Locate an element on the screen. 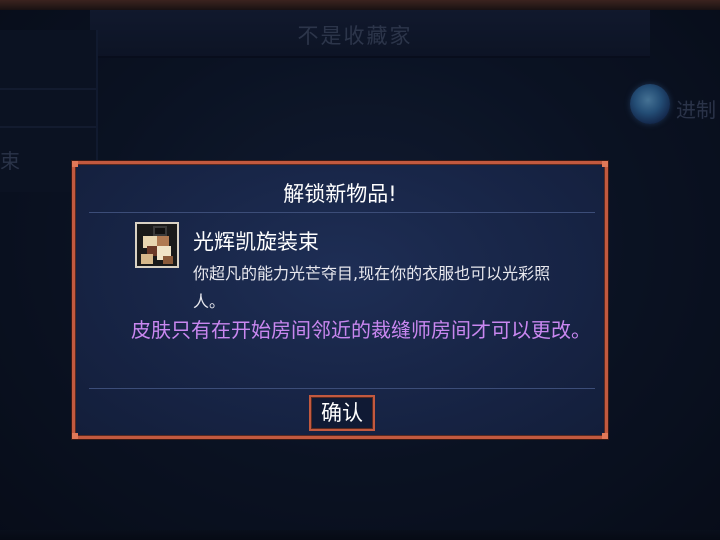 This screenshot has width=720, height=540. item-name: 光辉凯旋装束 is located at coordinates (256, 242).